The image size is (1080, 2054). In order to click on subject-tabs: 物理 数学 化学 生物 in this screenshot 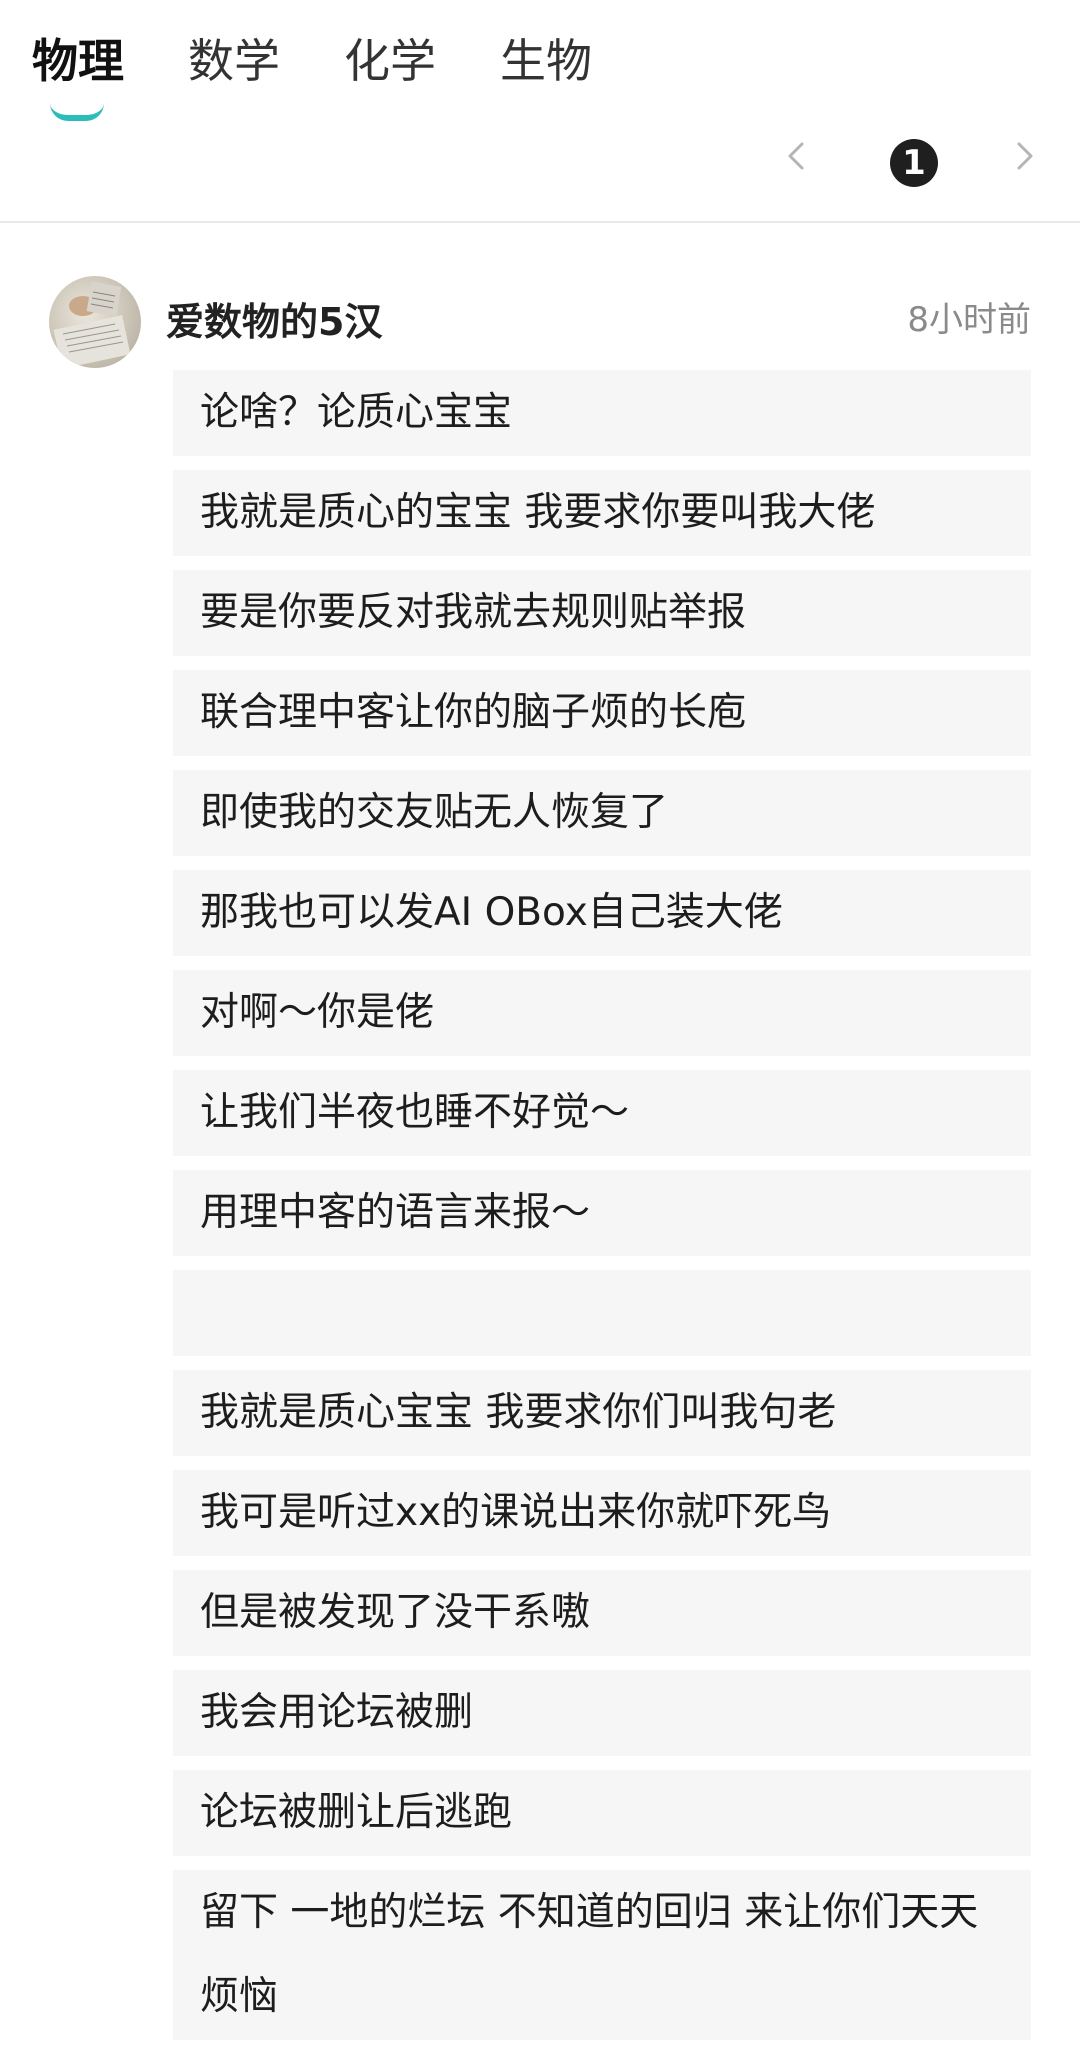, I will do `click(540, 60)`.